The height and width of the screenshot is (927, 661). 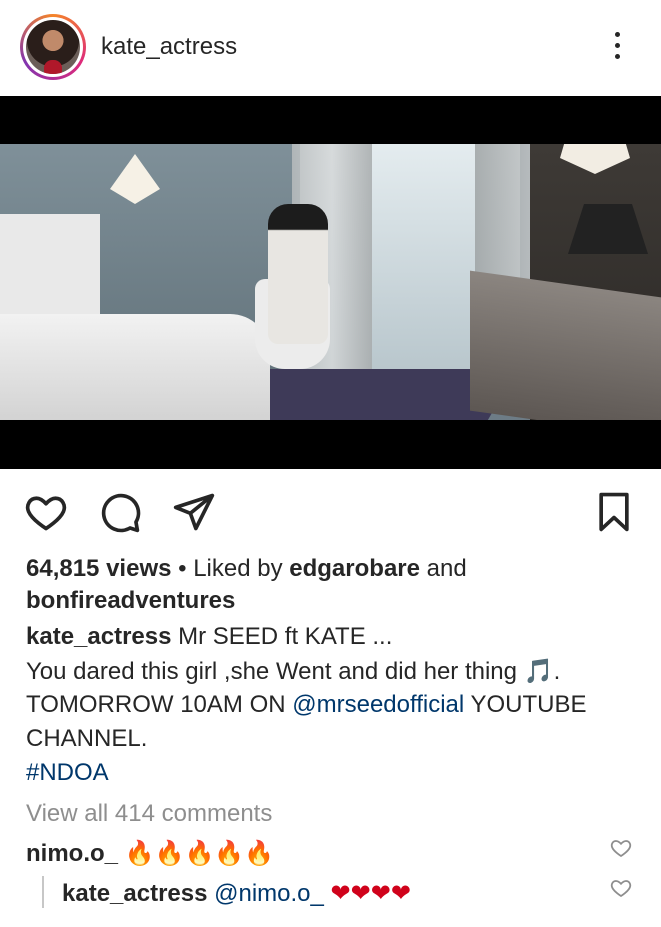 I want to click on post-header: kate_actress, so click(x=330, y=48).